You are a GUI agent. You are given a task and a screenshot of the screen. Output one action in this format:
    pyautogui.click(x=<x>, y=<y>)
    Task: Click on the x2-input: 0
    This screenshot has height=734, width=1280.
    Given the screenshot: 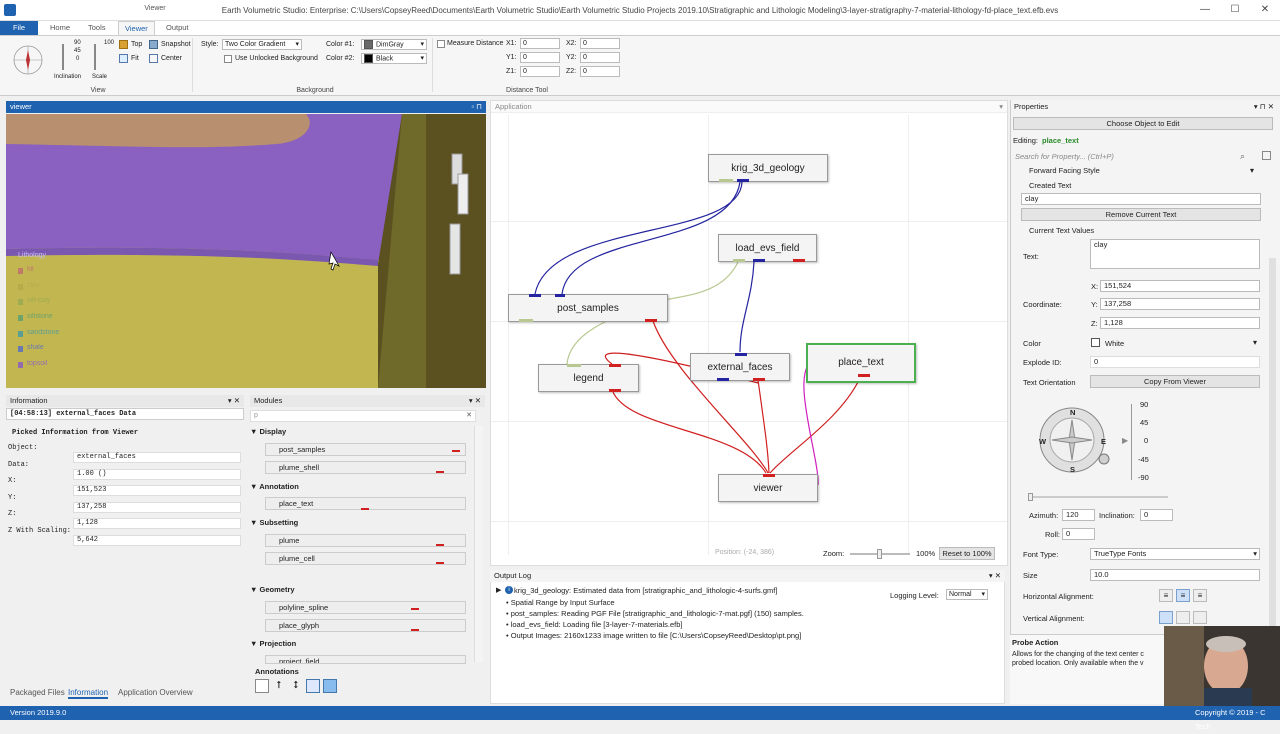 What is the action you would take?
    pyautogui.click(x=600, y=43)
    